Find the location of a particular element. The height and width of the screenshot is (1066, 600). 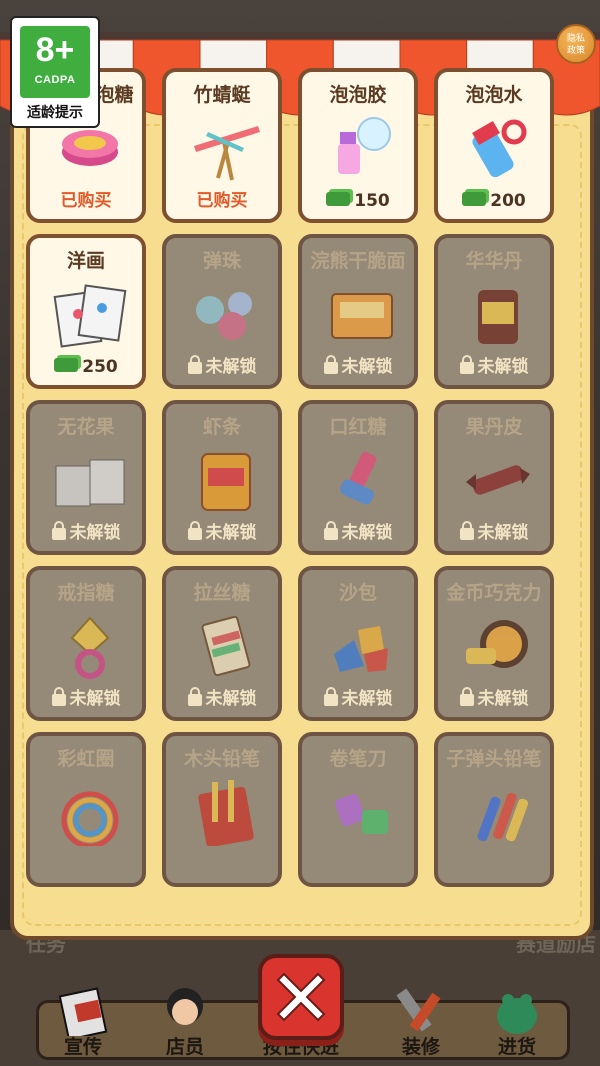

candy-box-icon is located at coordinates (498, 317).